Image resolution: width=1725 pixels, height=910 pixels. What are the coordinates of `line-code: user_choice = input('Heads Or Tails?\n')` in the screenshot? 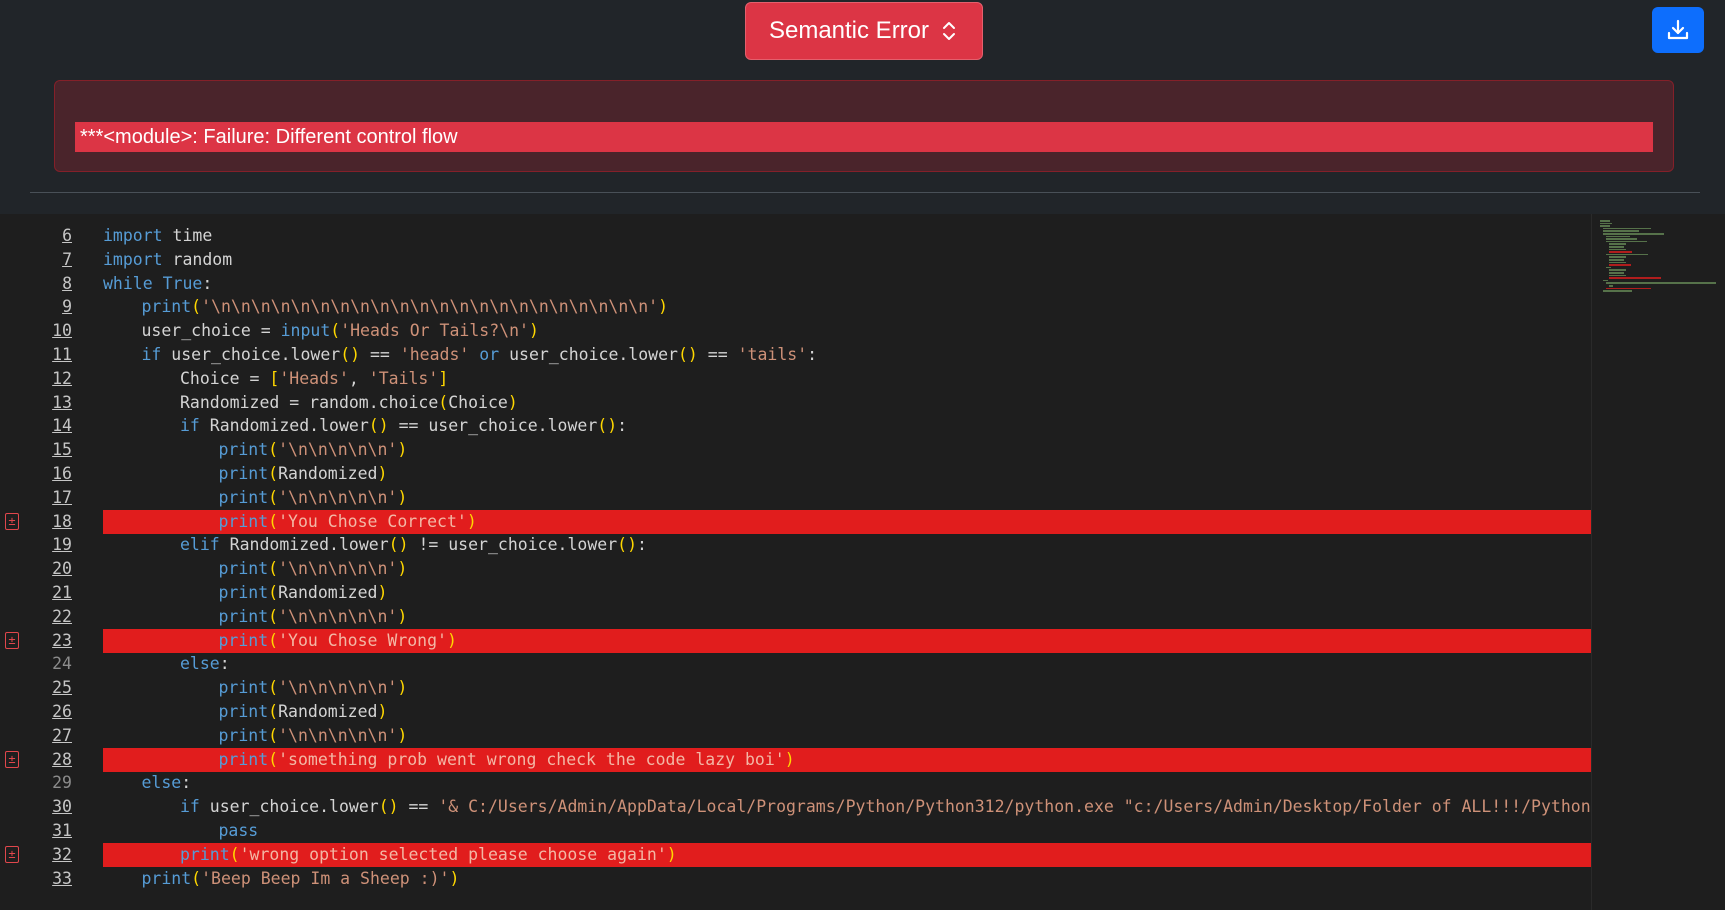 It's located at (340, 331).